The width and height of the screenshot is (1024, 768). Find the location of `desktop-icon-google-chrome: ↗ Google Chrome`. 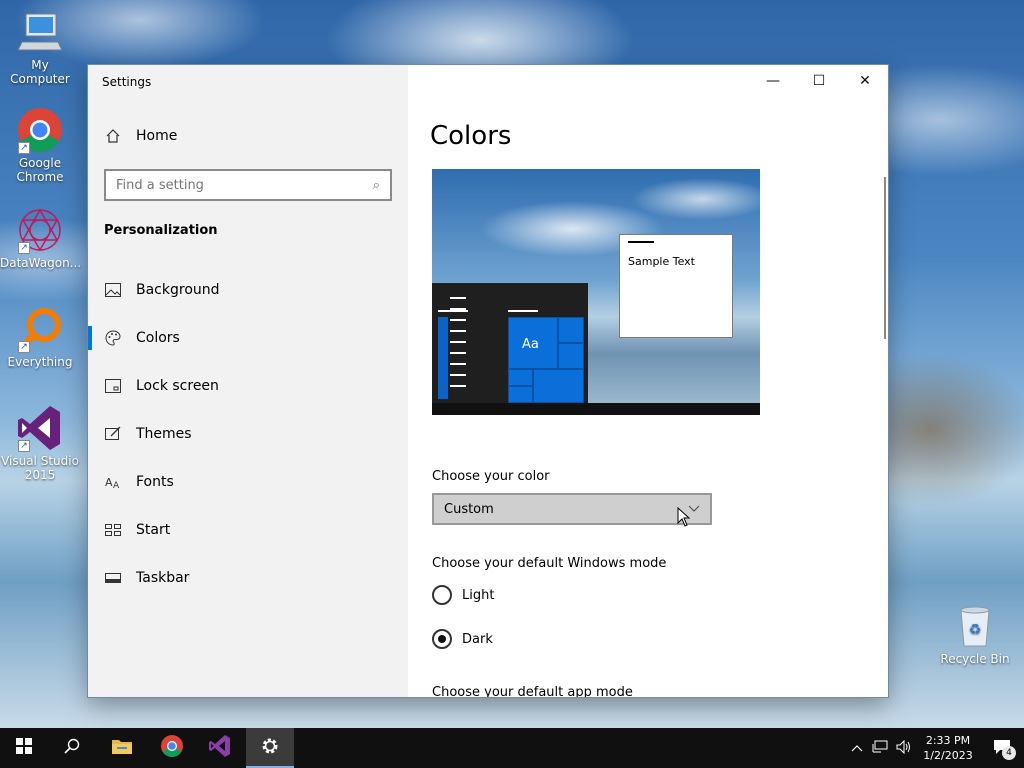

desktop-icon-google-chrome: ↗ Google Chrome is located at coordinates (40, 145).